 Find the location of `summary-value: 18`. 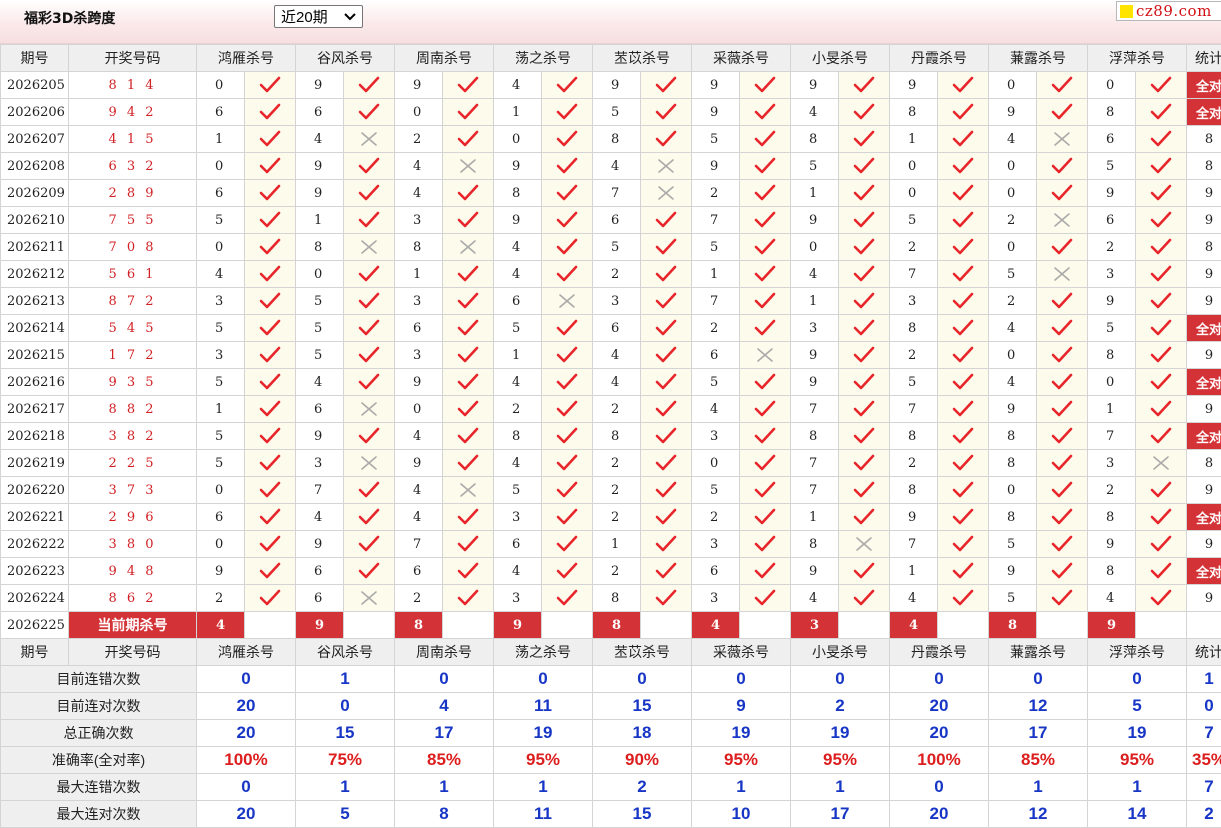

summary-value: 18 is located at coordinates (642, 733).